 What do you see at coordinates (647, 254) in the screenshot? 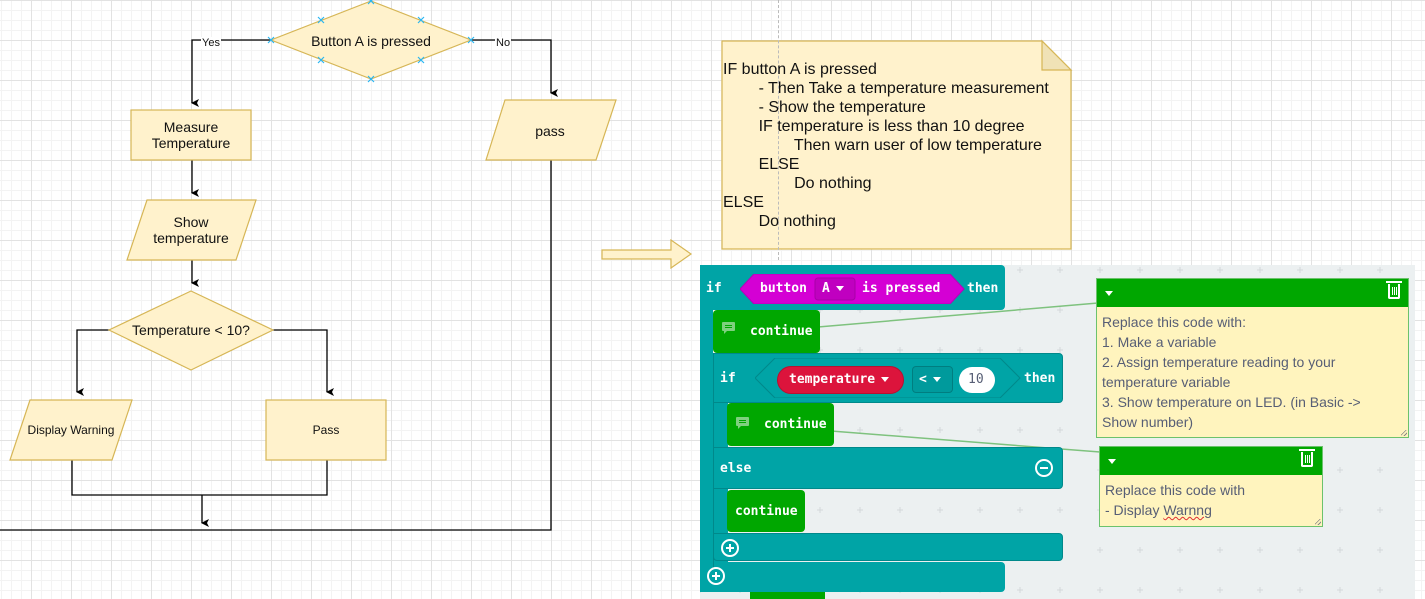
I see `transition-arrow` at bounding box center [647, 254].